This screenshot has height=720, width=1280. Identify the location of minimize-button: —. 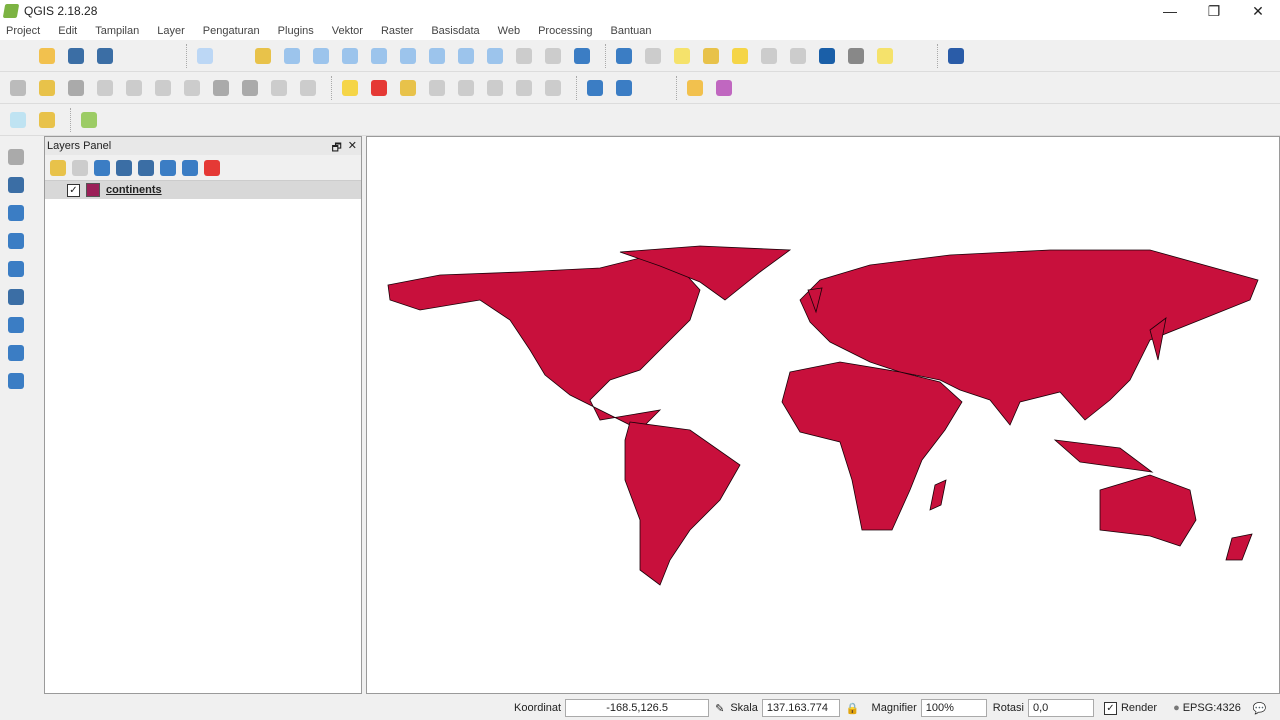
(1170, 11).